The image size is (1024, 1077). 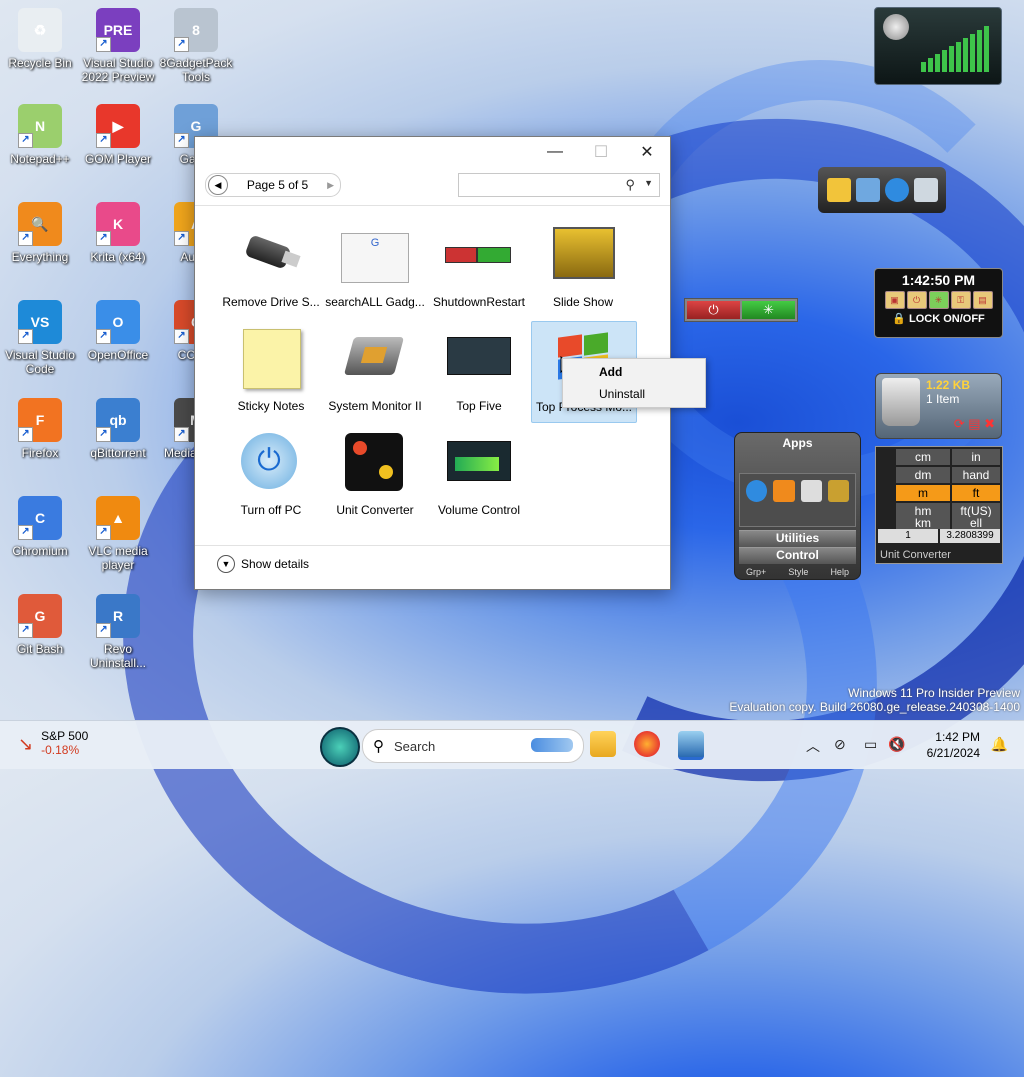 What do you see at coordinates (218, 185) in the screenshot?
I see `prev-page-button: ◀` at bounding box center [218, 185].